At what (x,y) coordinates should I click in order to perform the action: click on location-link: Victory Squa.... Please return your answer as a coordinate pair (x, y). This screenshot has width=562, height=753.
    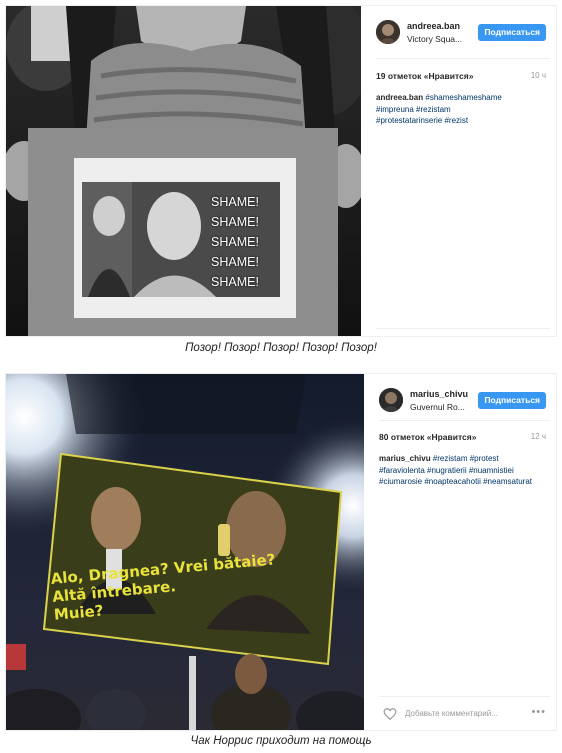
    Looking at the image, I should click on (434, 39).